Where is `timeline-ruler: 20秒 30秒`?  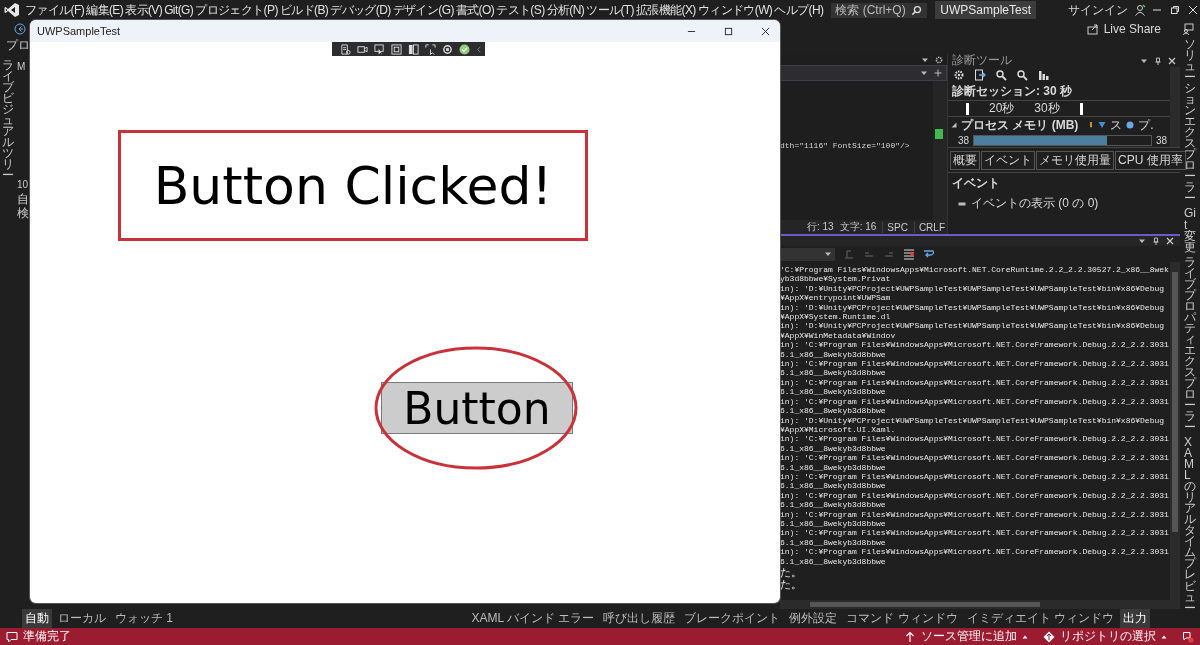 timeline-ruler: 20秒 30秒 is located at coordinates (1059, 108).